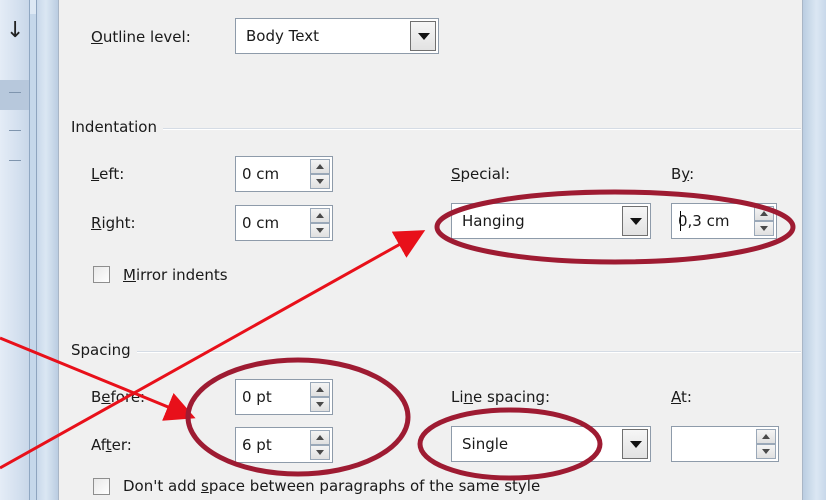  Describe the element at coordinates (298, 417) in the screenshot. I see `annotation-ellipse-spacing` at that location.